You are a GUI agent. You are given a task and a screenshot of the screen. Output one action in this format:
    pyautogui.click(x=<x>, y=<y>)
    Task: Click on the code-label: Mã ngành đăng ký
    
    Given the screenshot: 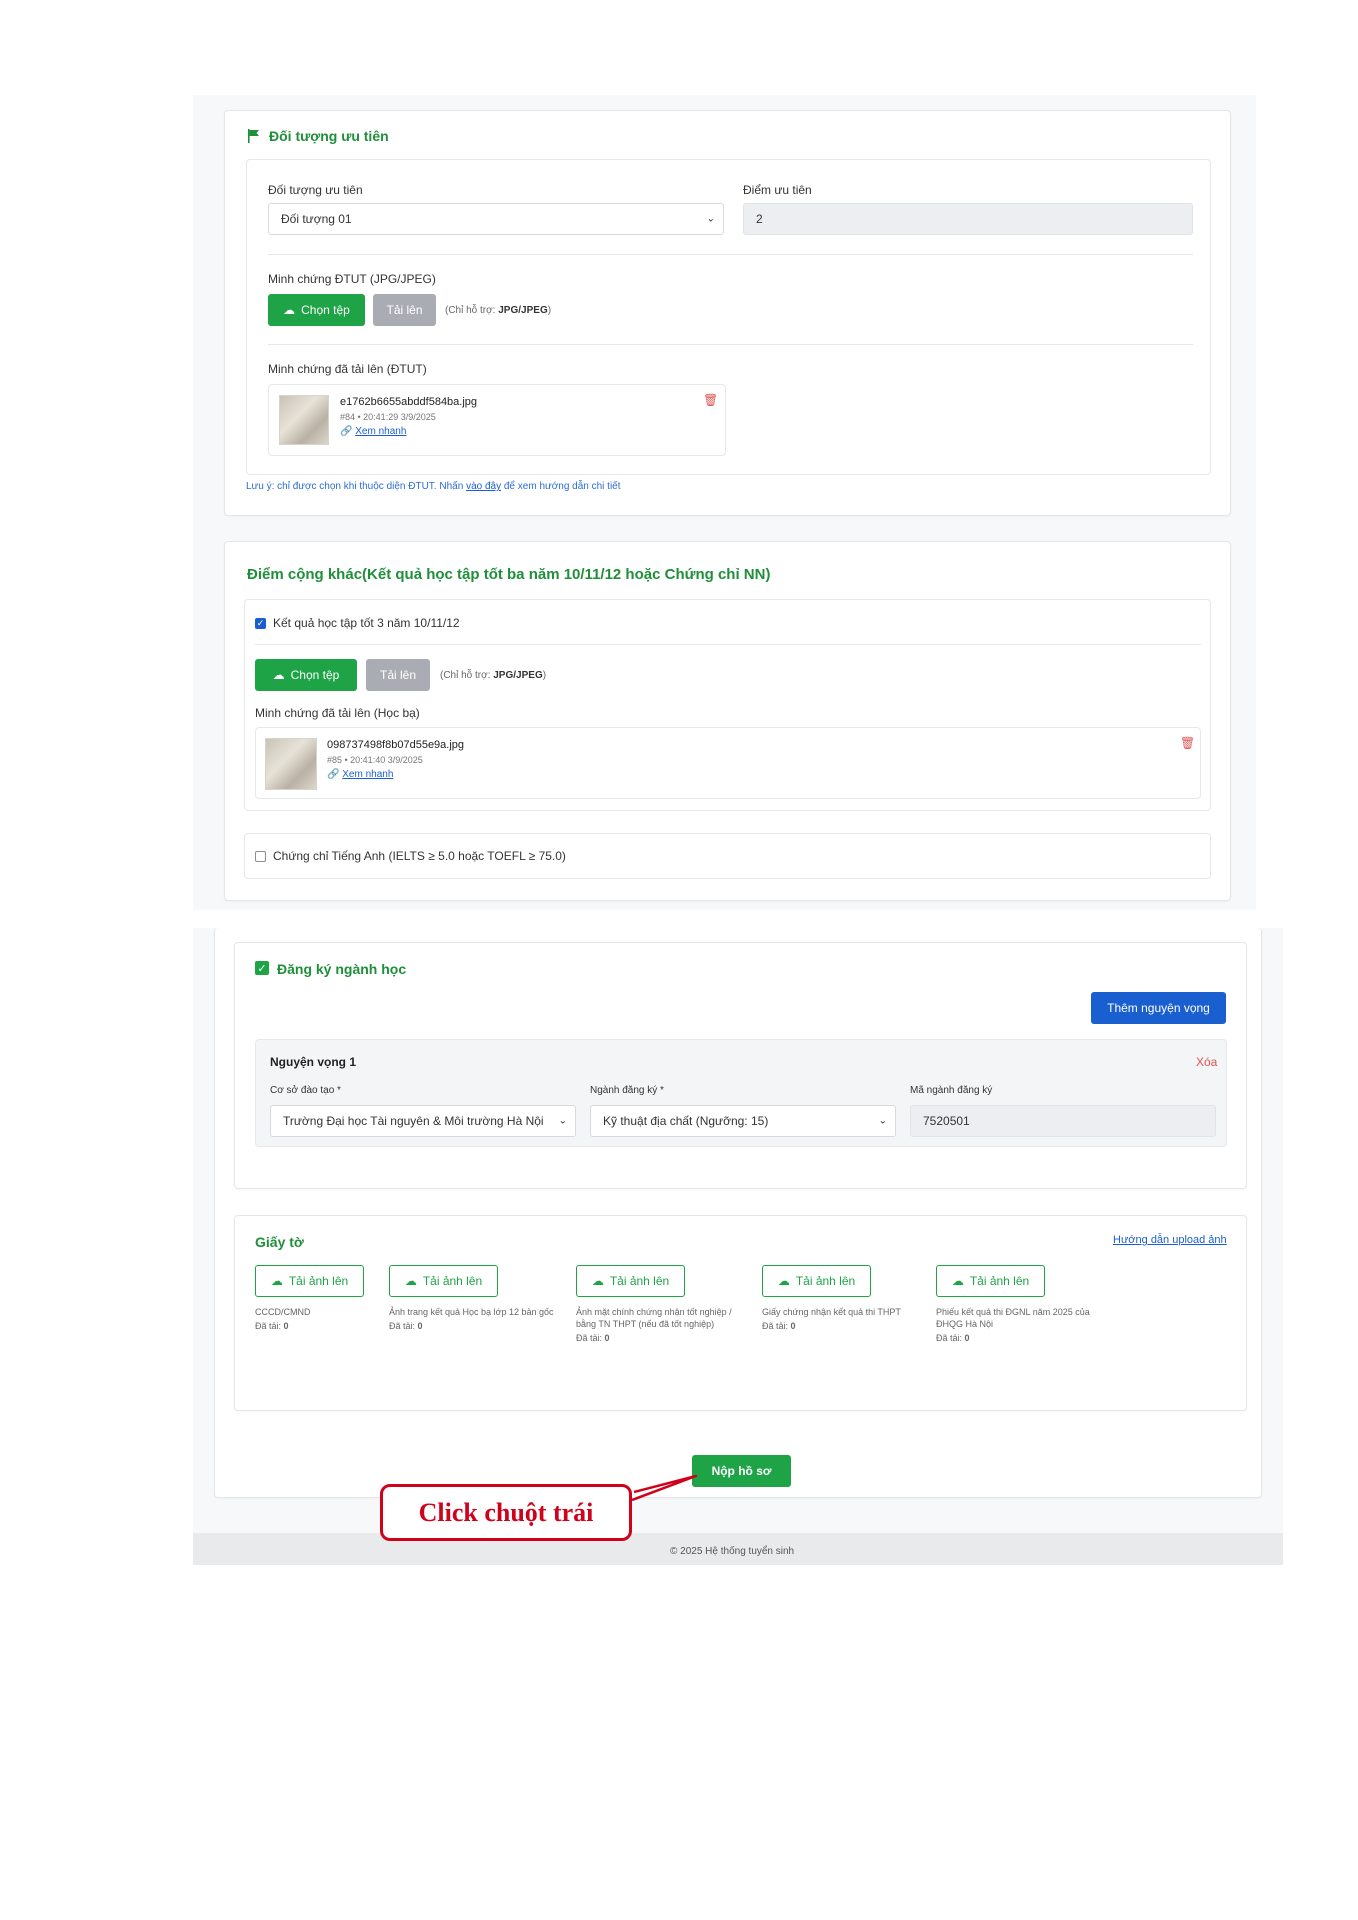 What is the action you would take?
    pyautogui.click(x=951, y=1090)
    